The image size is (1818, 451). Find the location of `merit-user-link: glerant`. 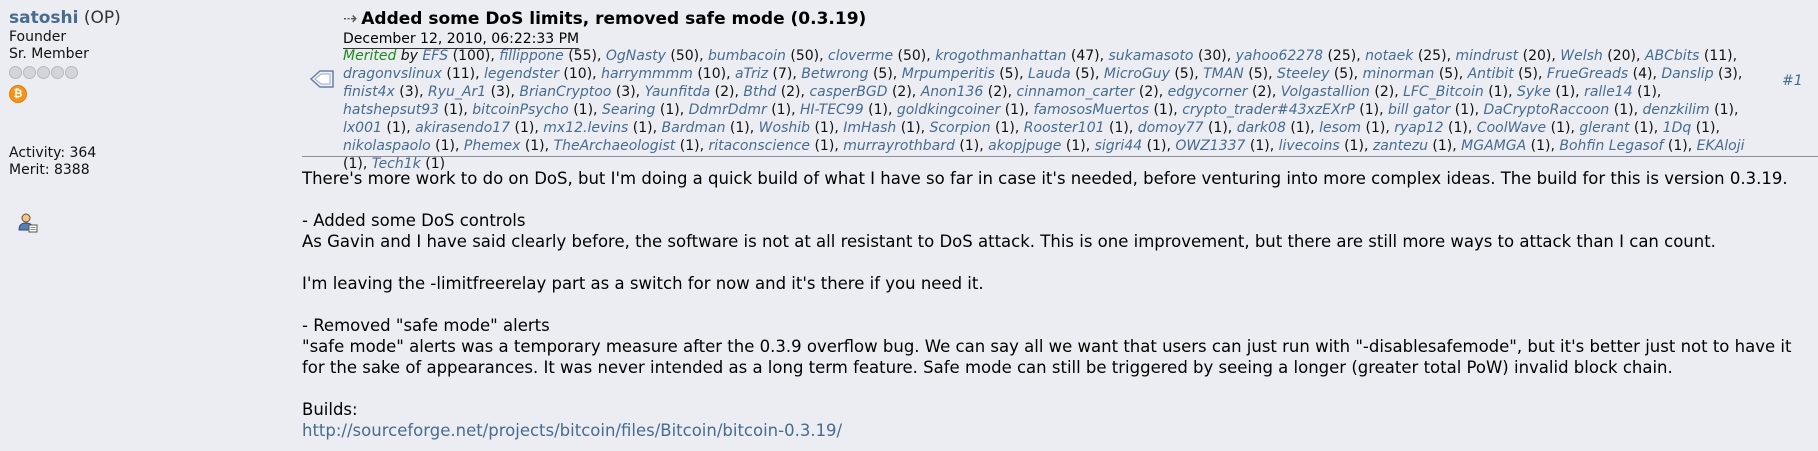

merit-user-link: glerant is located at coordinates (1604, 128).